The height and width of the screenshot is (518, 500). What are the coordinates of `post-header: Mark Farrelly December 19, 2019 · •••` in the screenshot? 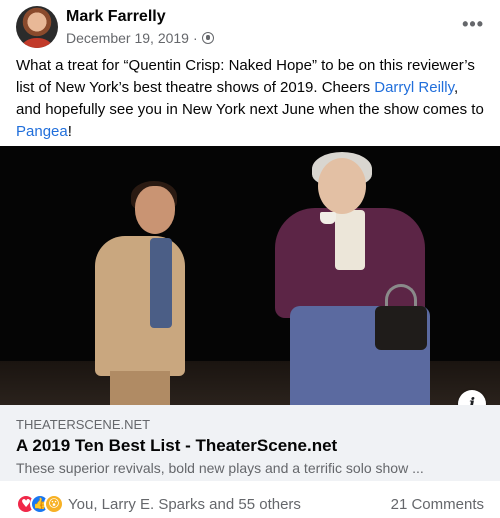 It's located at (251, 28).